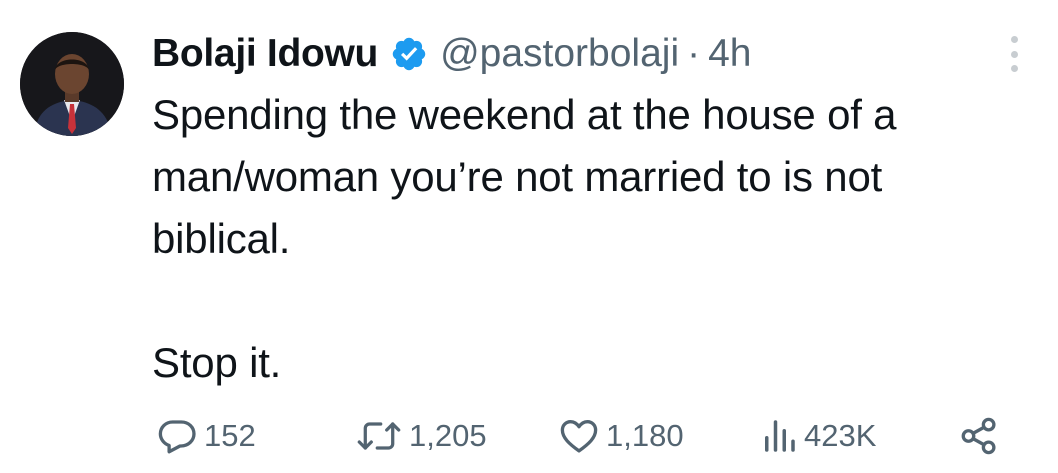  What do you see at coordinates (221, 238) in the screenshot?
I see `tweet-line: biblical.` at bounding box center [221, 238].